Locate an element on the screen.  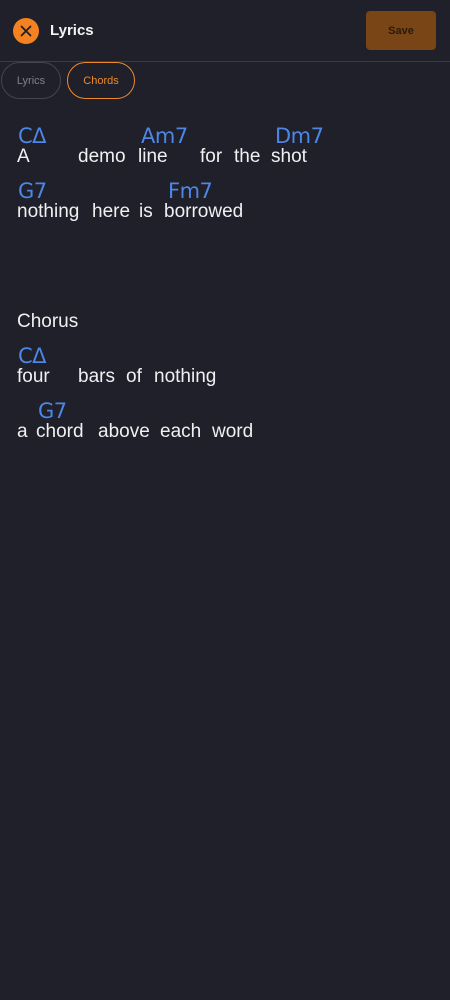
lyric-word: chord is located at coordinates (60, 432).